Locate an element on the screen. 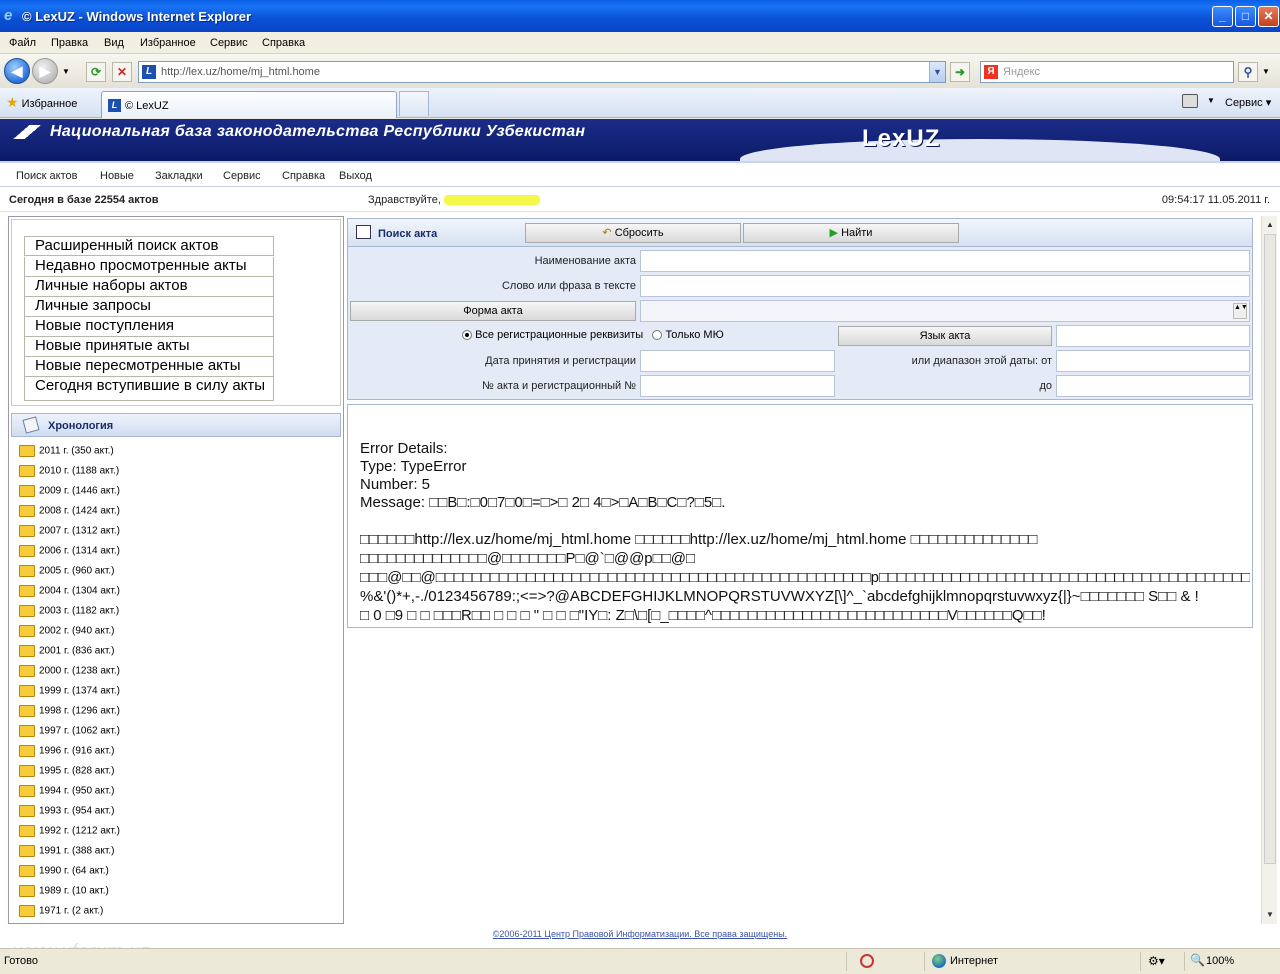 This screenshot has height=974, width=1280. close-button: ✕ is located at coordinates (1268, 16).